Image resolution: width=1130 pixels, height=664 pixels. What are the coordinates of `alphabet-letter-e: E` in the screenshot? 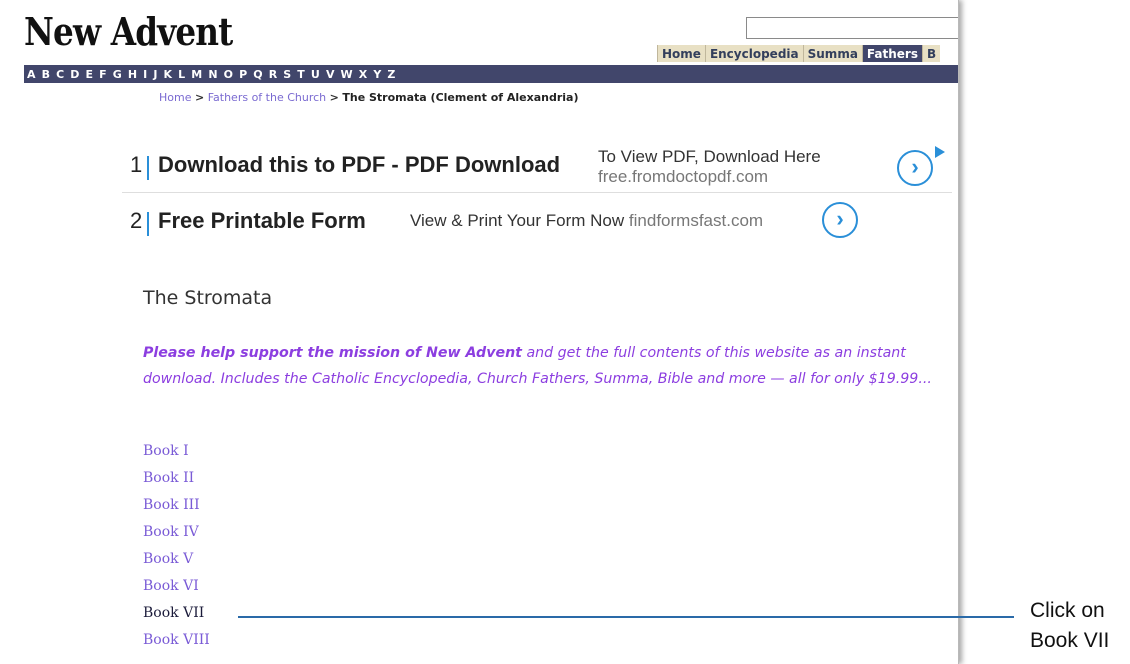 It's located at (90, 74).